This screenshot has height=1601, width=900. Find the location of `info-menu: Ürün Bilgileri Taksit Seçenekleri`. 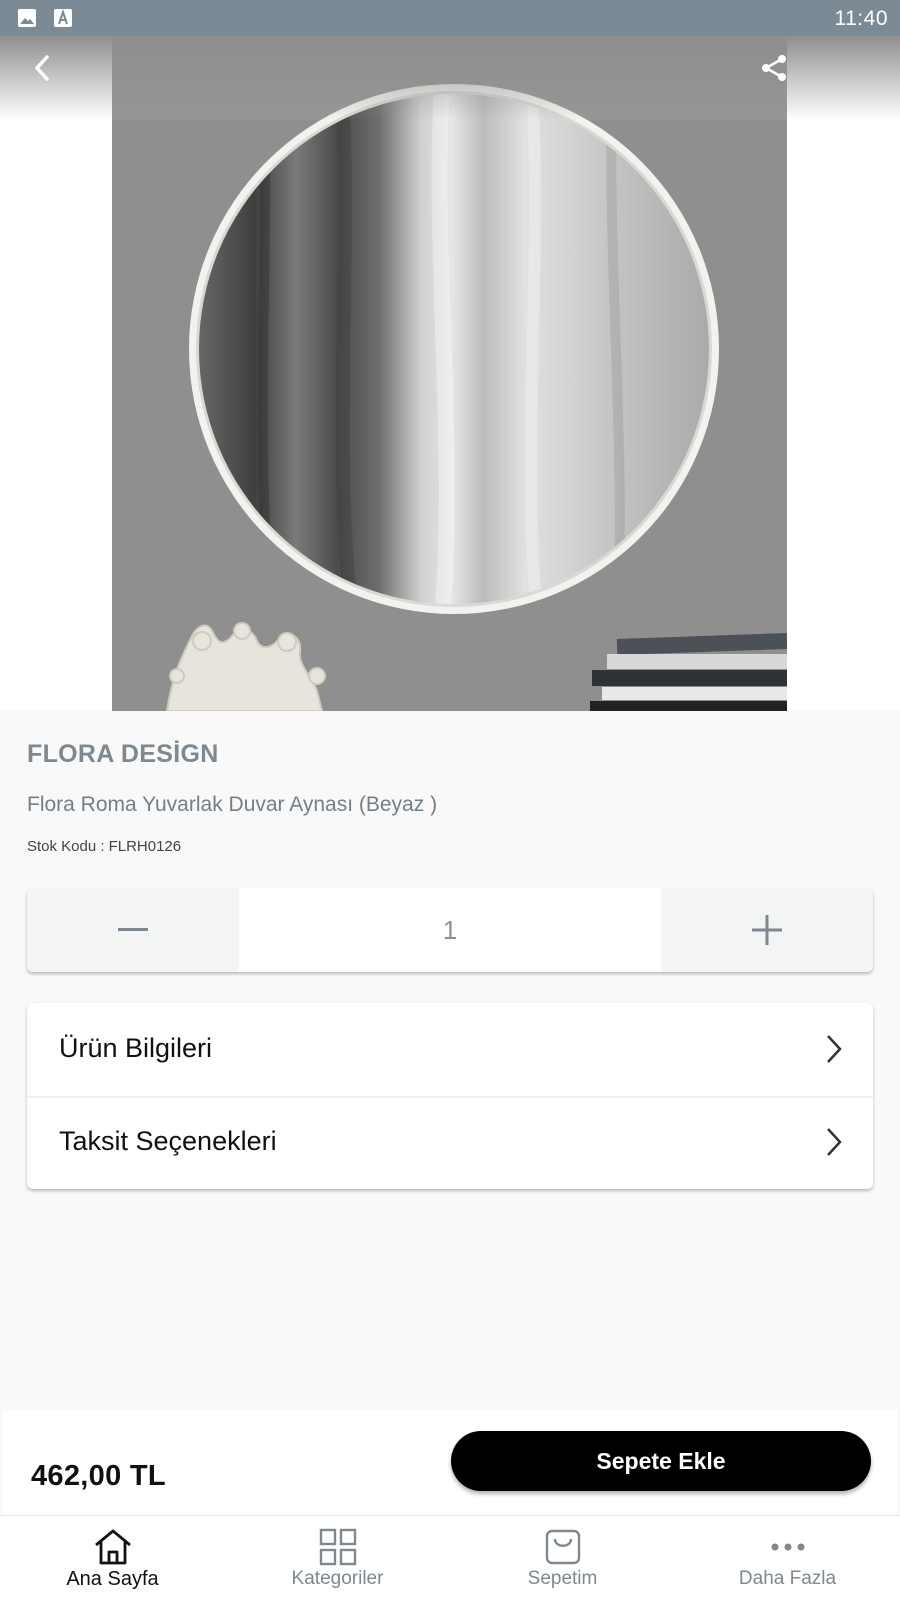

info-menu: Ürün Bilgileri Taksit Seçenekleri is located at coordinates (450, 1096).